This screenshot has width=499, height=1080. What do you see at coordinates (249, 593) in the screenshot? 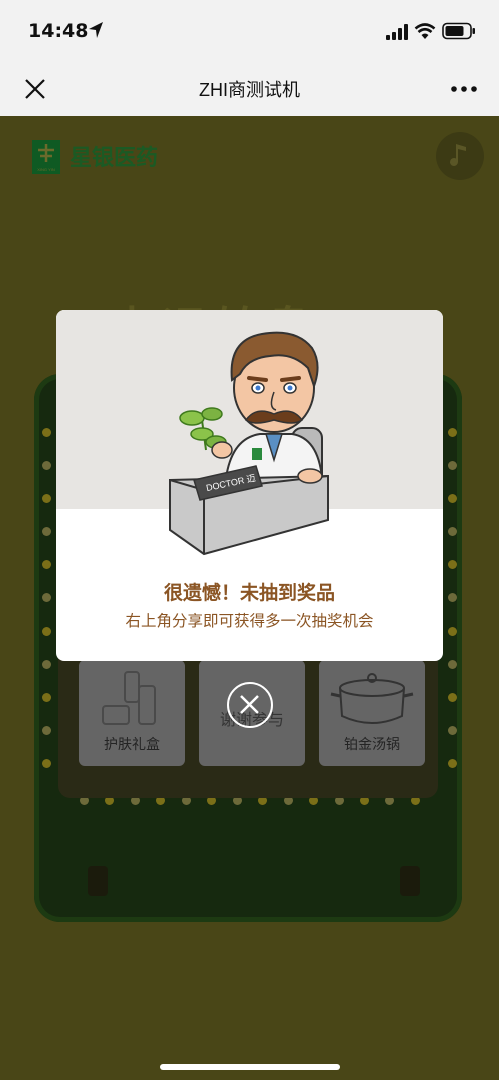
I see `modal-title: 很遗憾！未抽到奖品` at bounding box center [249, 593].